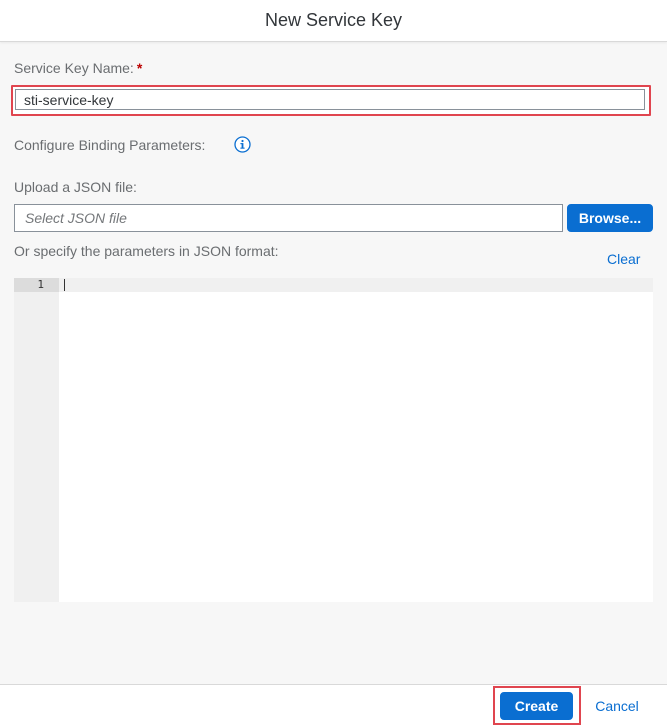 This screenshot has height=725, width=667. What do you see at coordinates (242, 144) in the screenshot?
I see `info-icon` at bounding box center [242, 144].